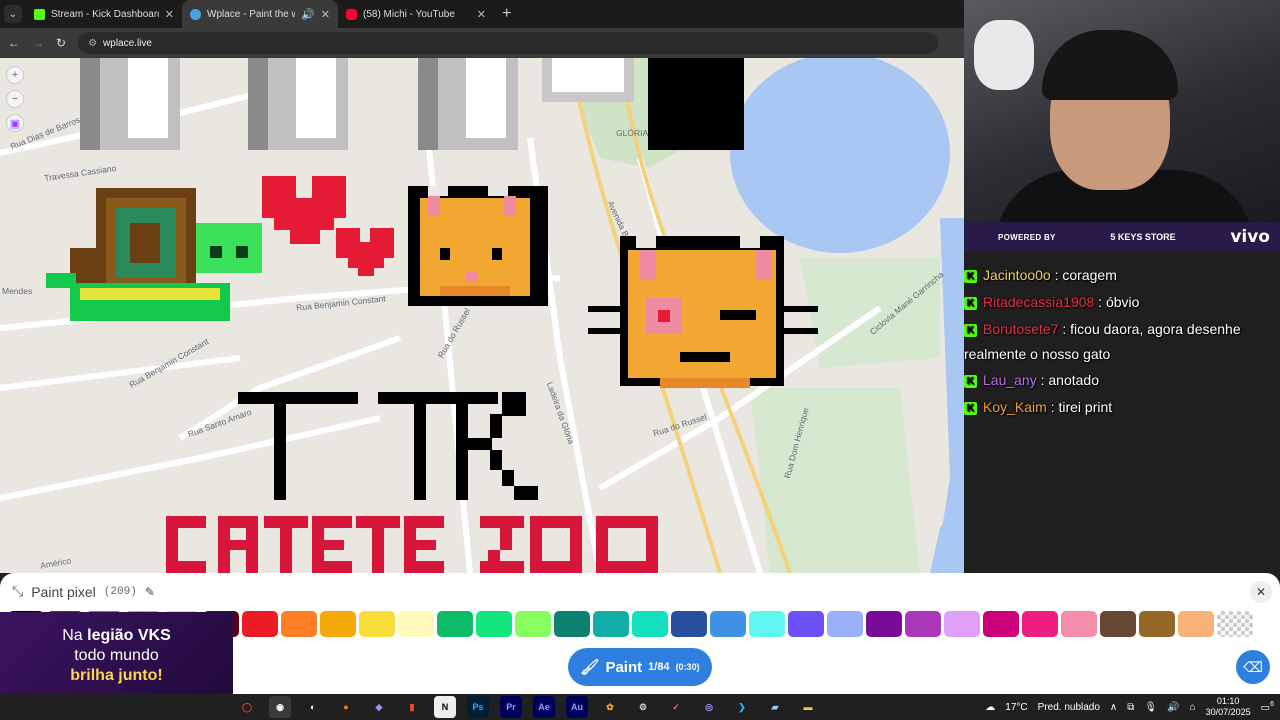 This screenshot has width=1280, height=720. What do you see at coordinates (346, 707) in the screenshot?
I see `firefox-icon: ●` at bounding box center [346, 707].